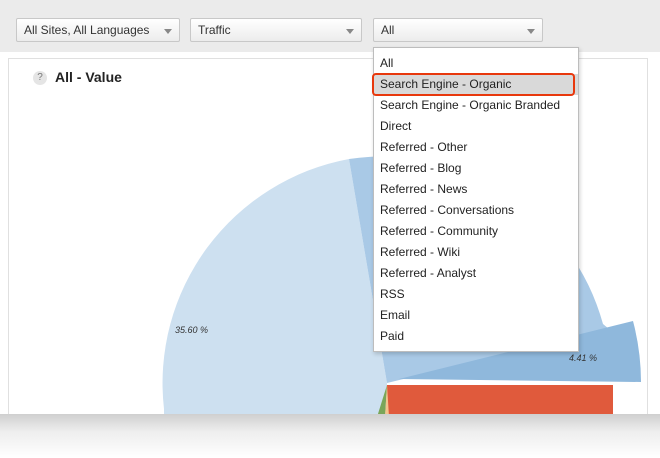  Describe the element at coordinates (447, 210) in the screenshot. I see `option-label: Referred - Conversations` at that location.